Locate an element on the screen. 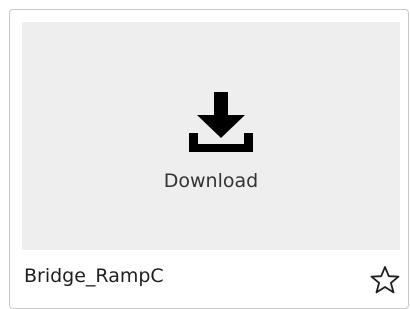 This screenshot has height=309, width=410. asset-title: Bridge_RampC is located at coordinates (94, 276).